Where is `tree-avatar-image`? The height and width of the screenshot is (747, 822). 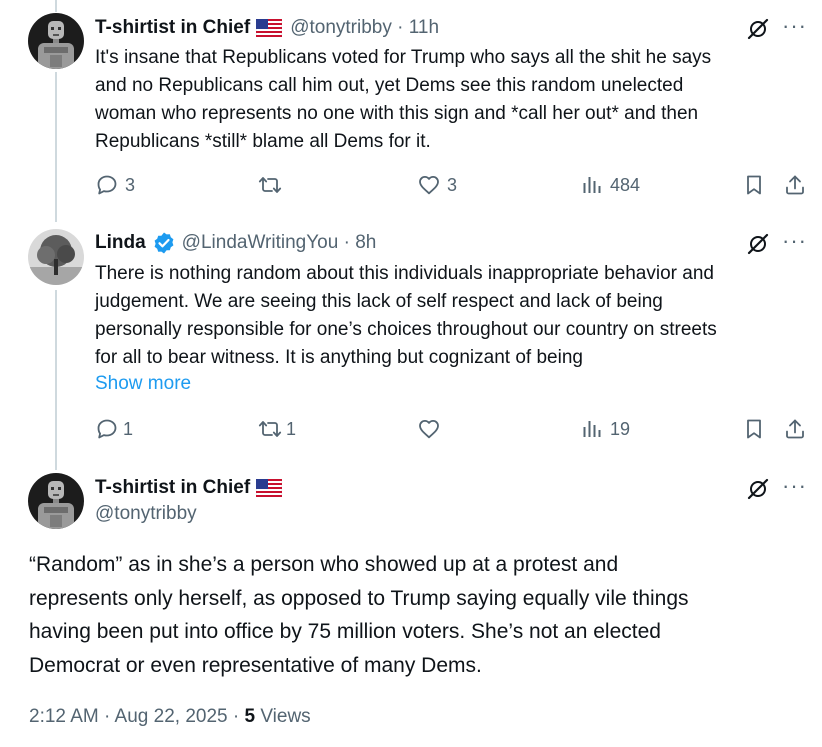
tree-avatar-image is located at coordinates (56, 257).